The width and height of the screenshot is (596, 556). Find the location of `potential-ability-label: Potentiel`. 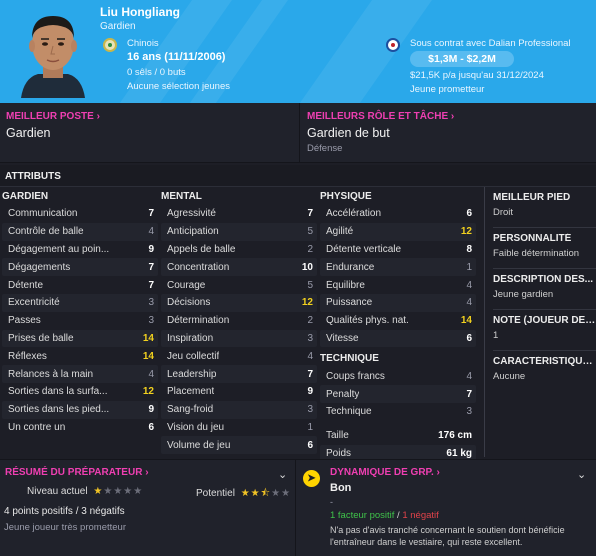

potential-ability-label: Potentiel is located at coordinates (215, 493).